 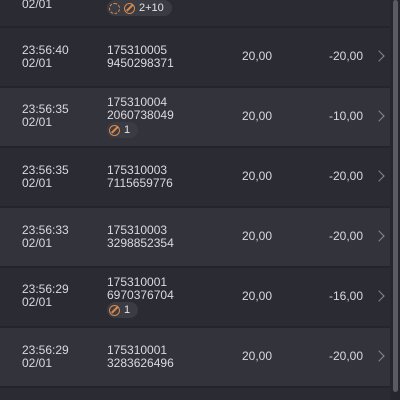 I want to click on status-pill: 2+10, so click(x=139, y=8).